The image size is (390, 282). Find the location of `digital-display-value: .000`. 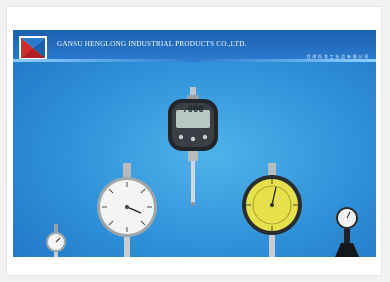

digital-display-value: .000 is located at coordinates (193, 110).